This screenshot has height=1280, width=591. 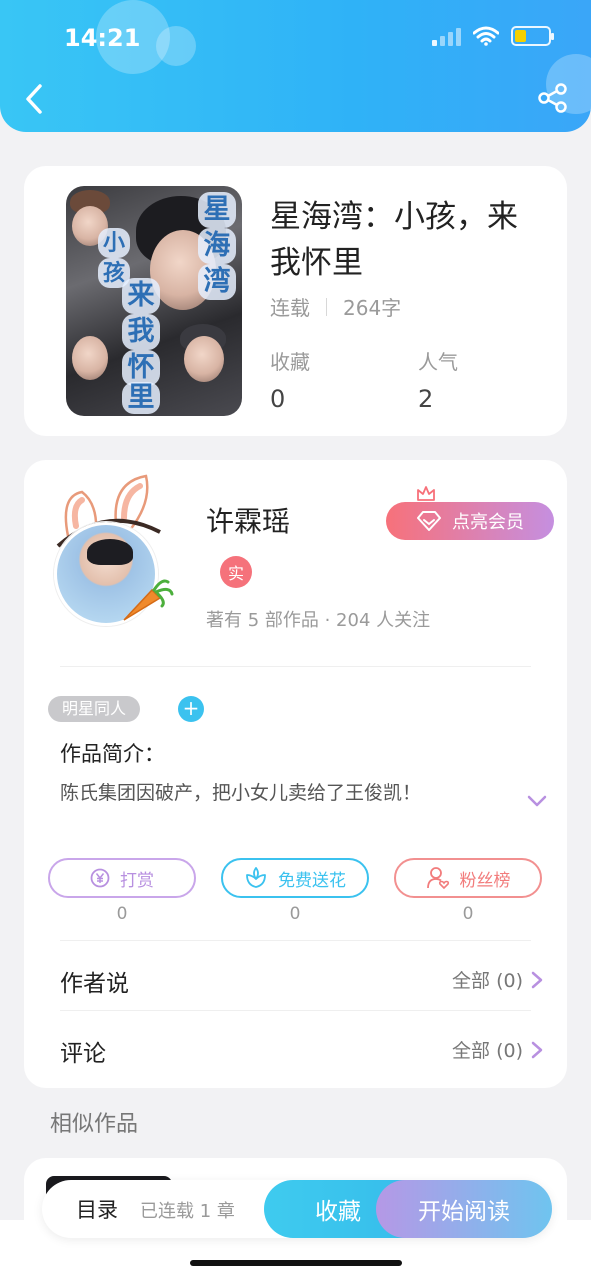 I want to click on yen-coin-icon, so click(x=100, y=878).